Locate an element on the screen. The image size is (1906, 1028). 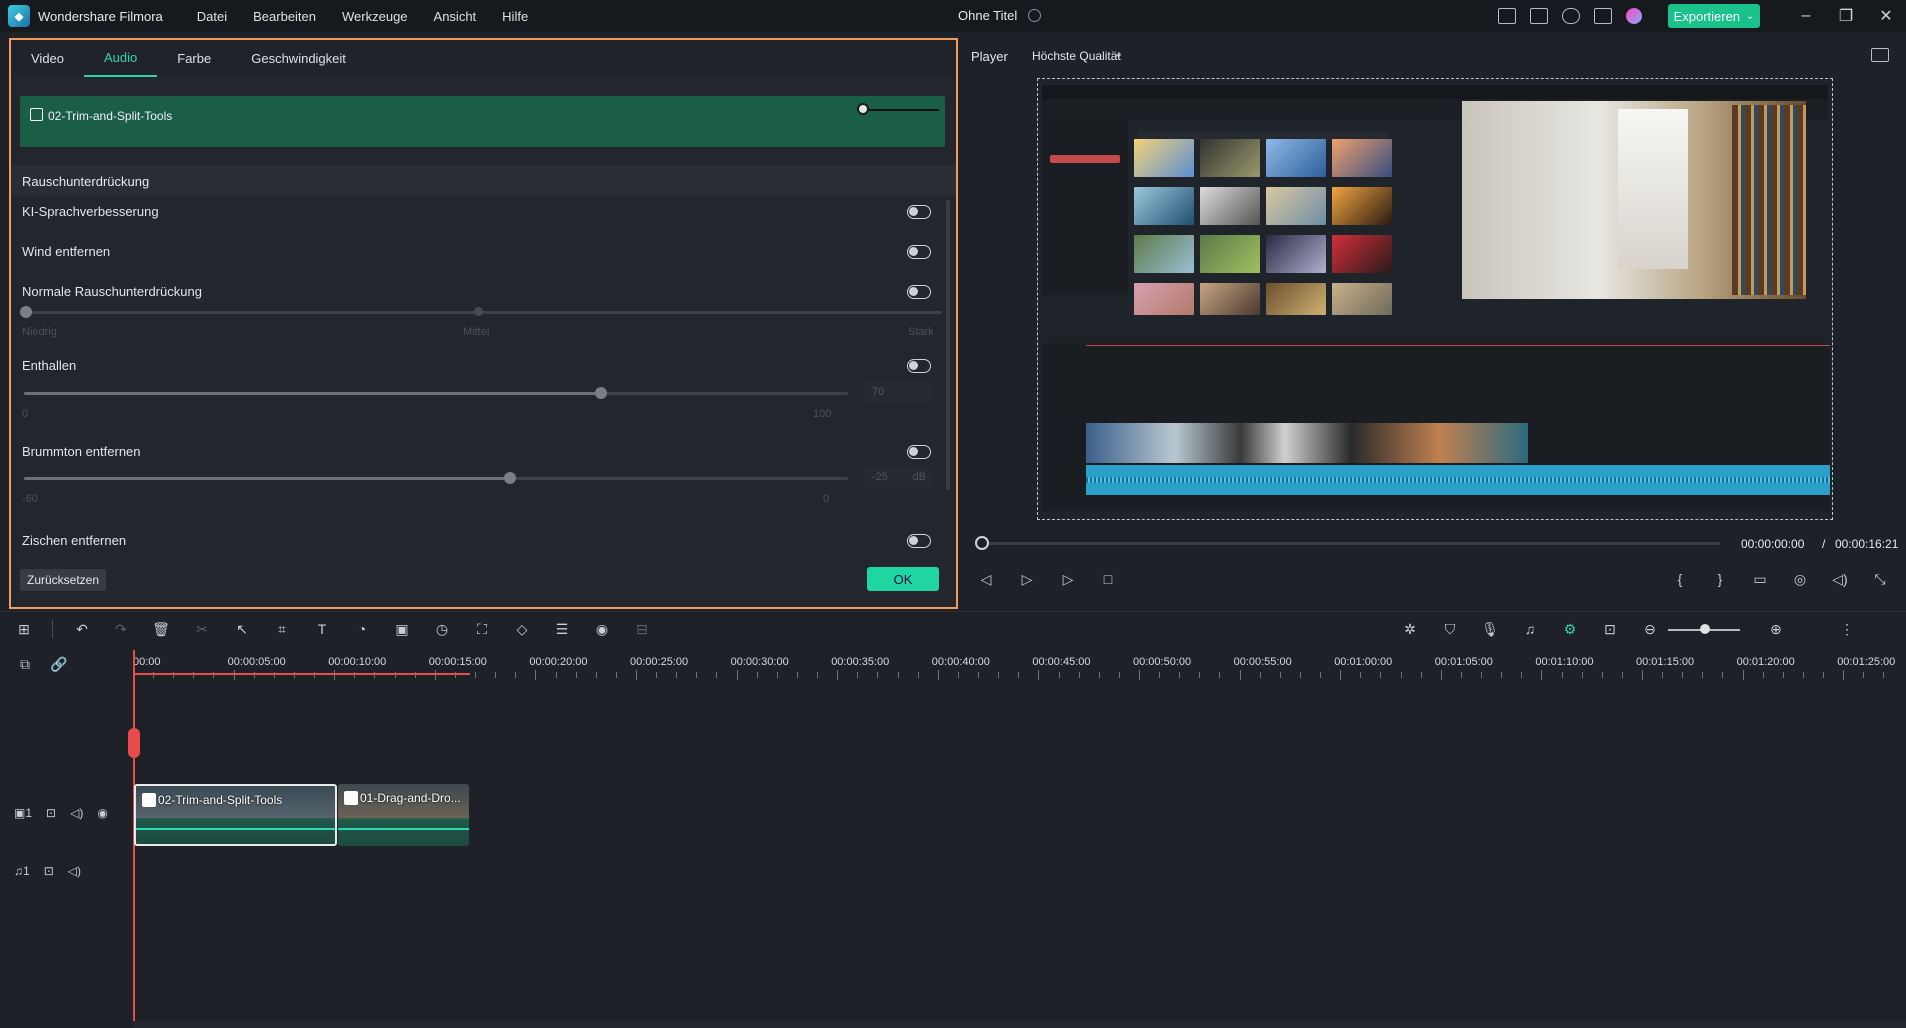
zoom-in-icon: ⊕ is located at coordinates (1776, 629).